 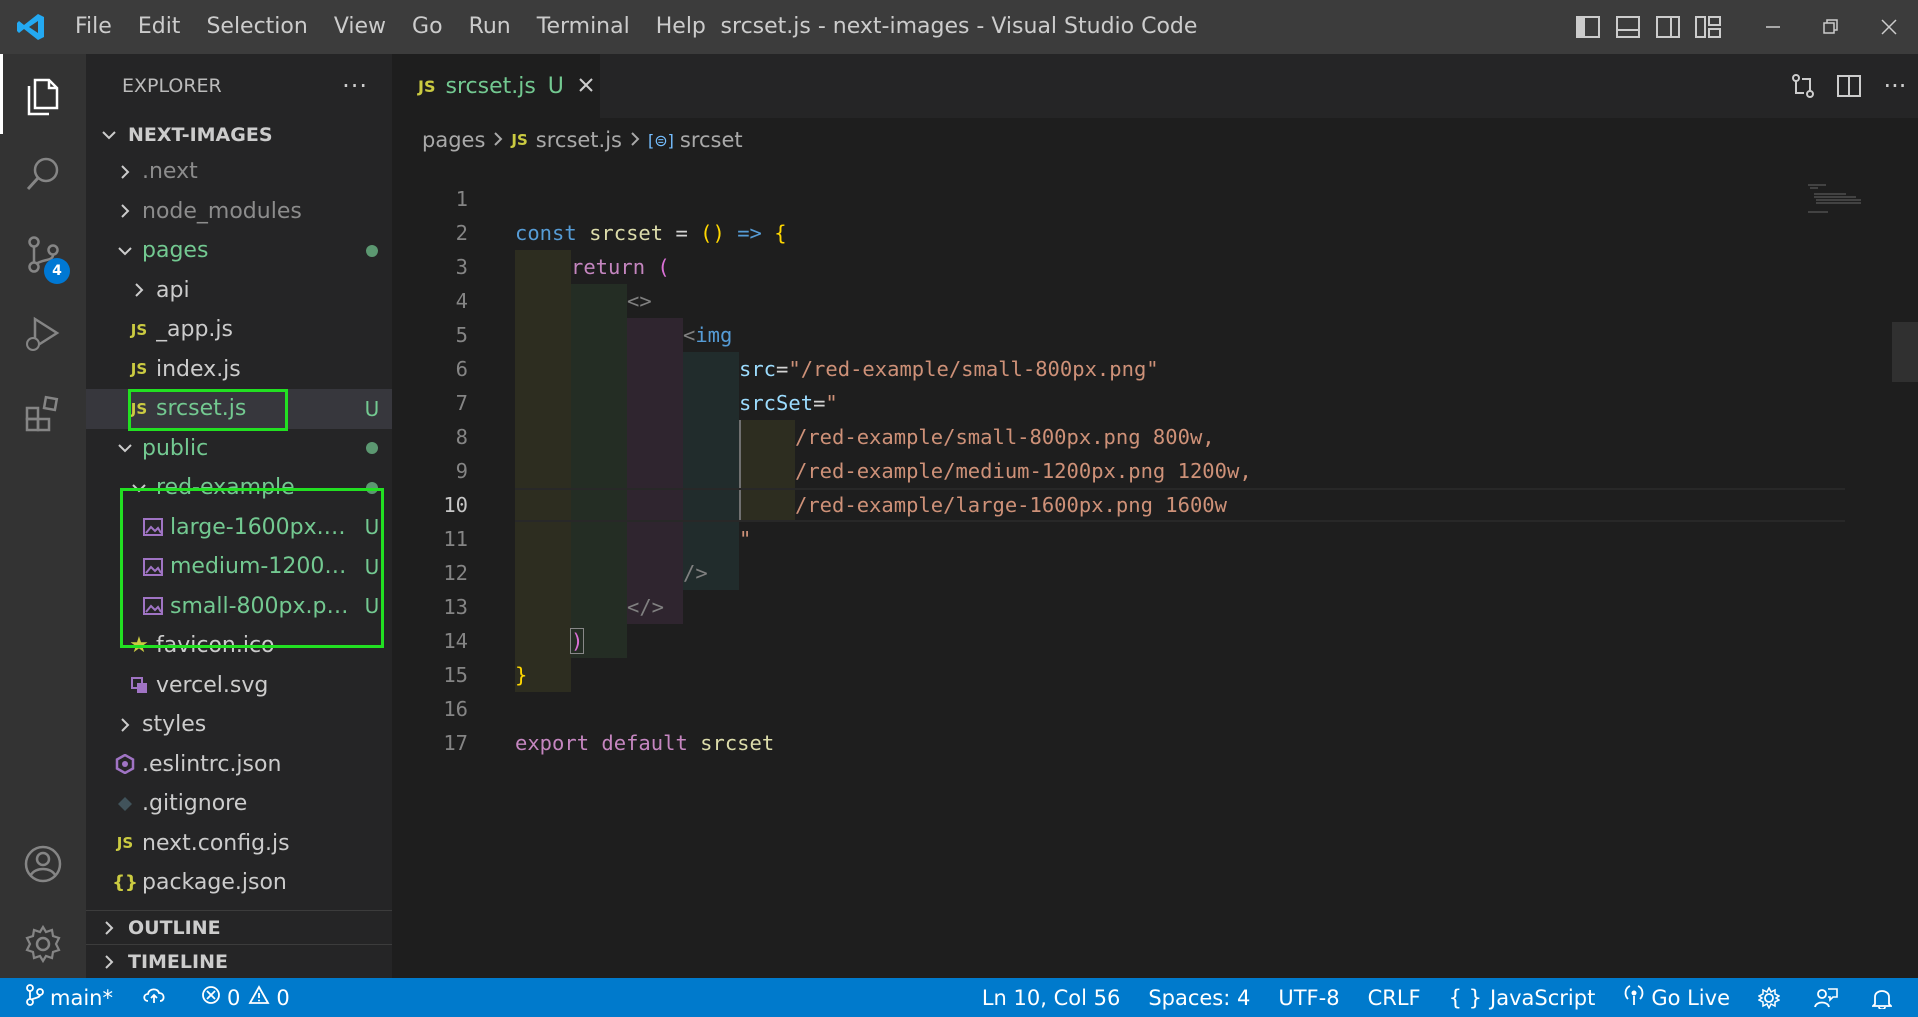 What do you see at coordinates (1023, 471) in the screenshot?
I see `code-line: /red-example/medium-1200px.png 1200w,` at bounding box center [1023, 471].